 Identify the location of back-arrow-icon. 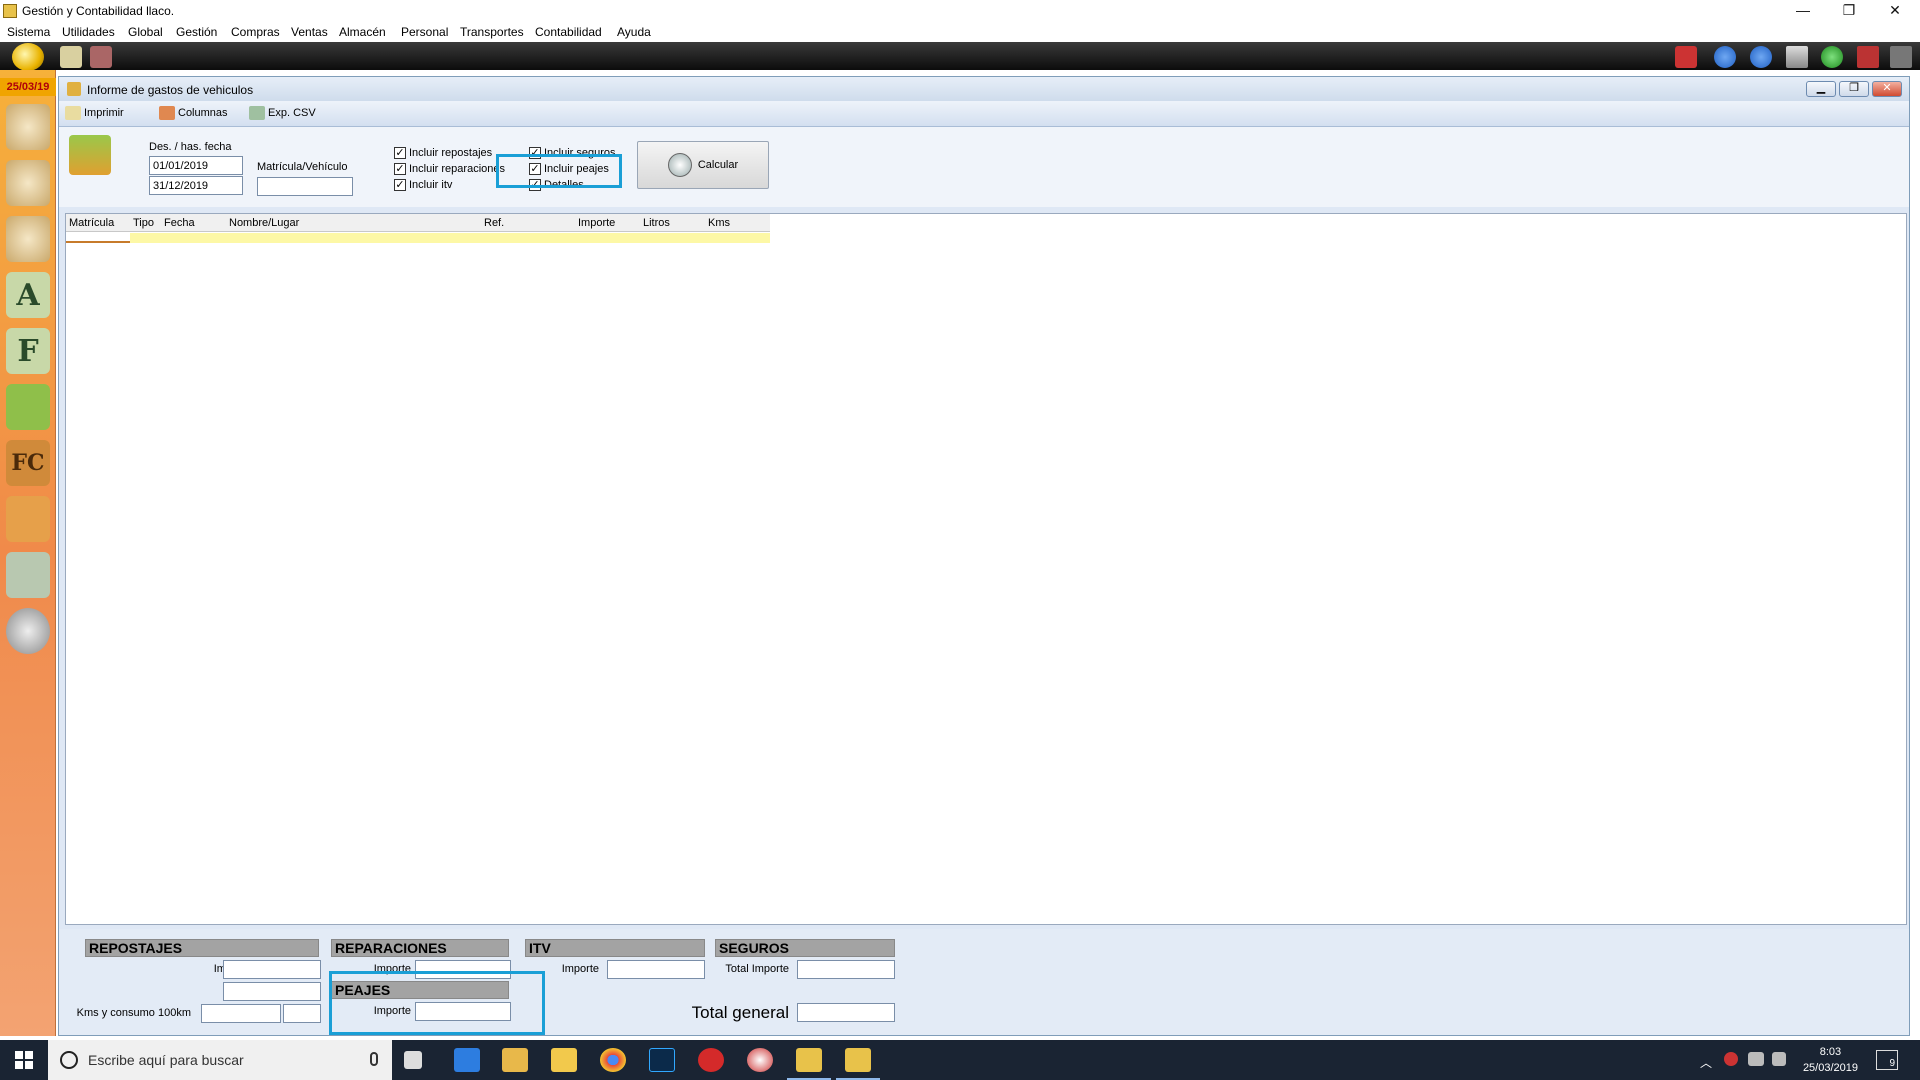
(1725, 57).